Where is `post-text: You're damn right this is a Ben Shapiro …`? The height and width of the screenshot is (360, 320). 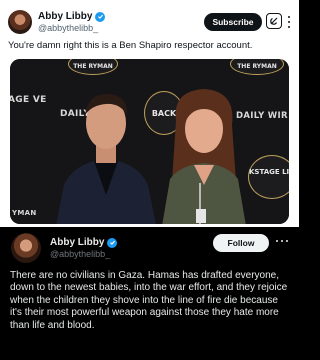 post-text: You're damn right this is a Ben Shapiro … is located at coordinates (130, 45).